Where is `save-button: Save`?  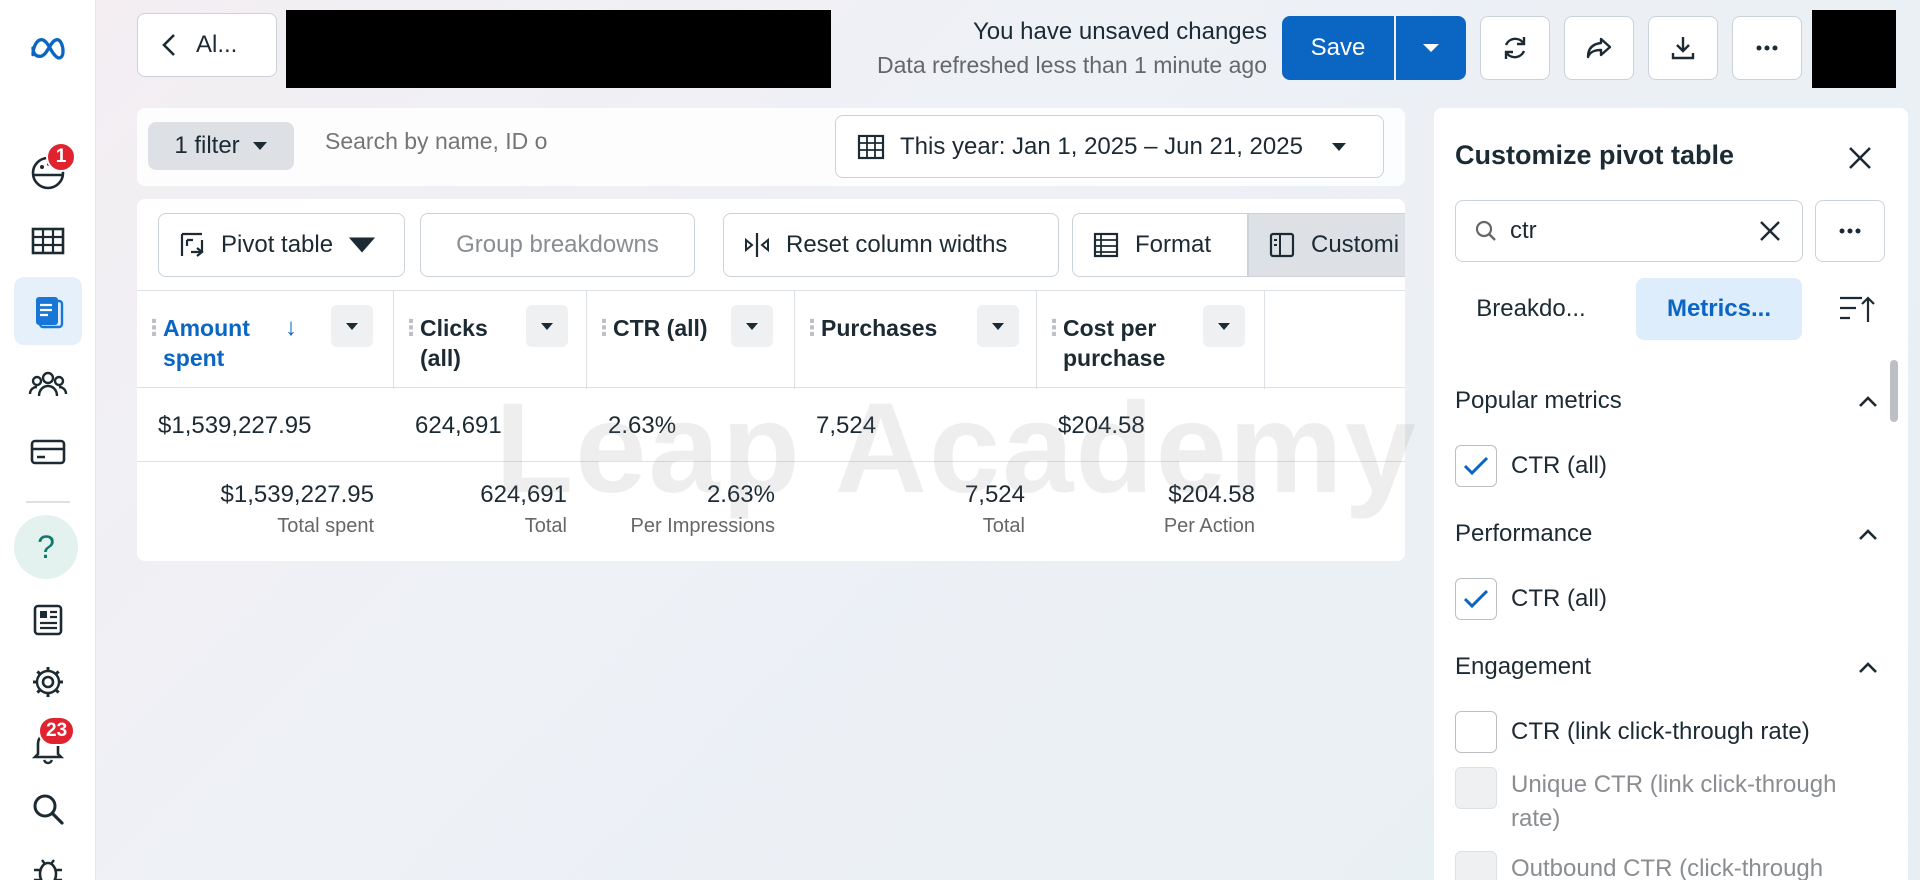
save-button: Save is located at coordinates (1338, 48).